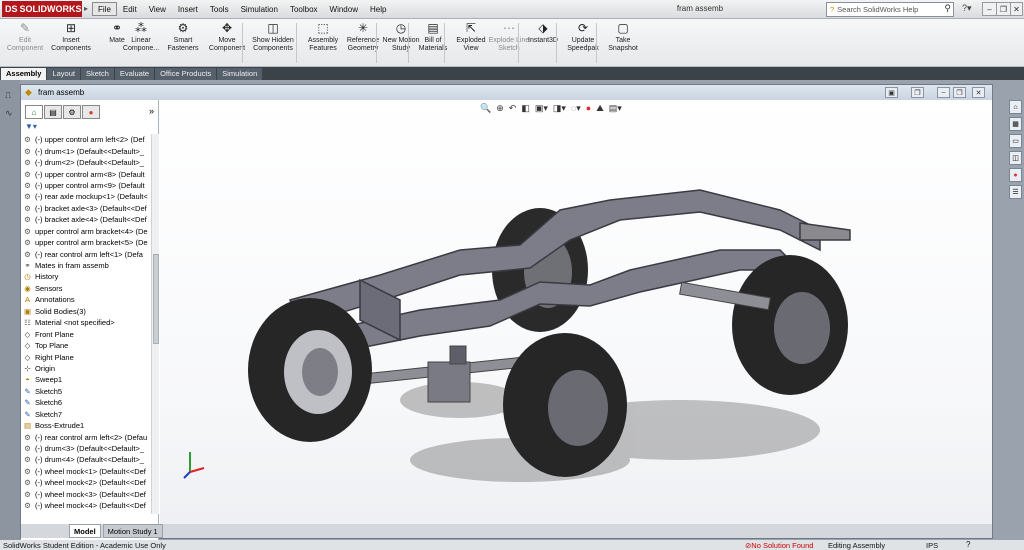 Image resolution: width=1024 pixels, height=550 pixels. I want to click on tree-item: ▣ Solid Bodies(3), so click(86, 311).